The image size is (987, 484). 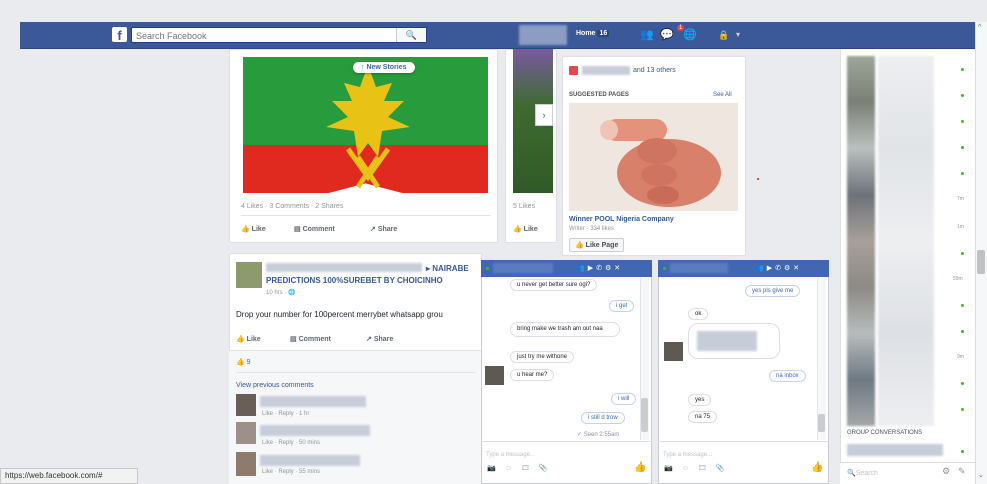 What do you see at coordinates (524, 206) in the screenshot?
I see `second-story-stats: 5 Likes` at bounding box center [524, 206].